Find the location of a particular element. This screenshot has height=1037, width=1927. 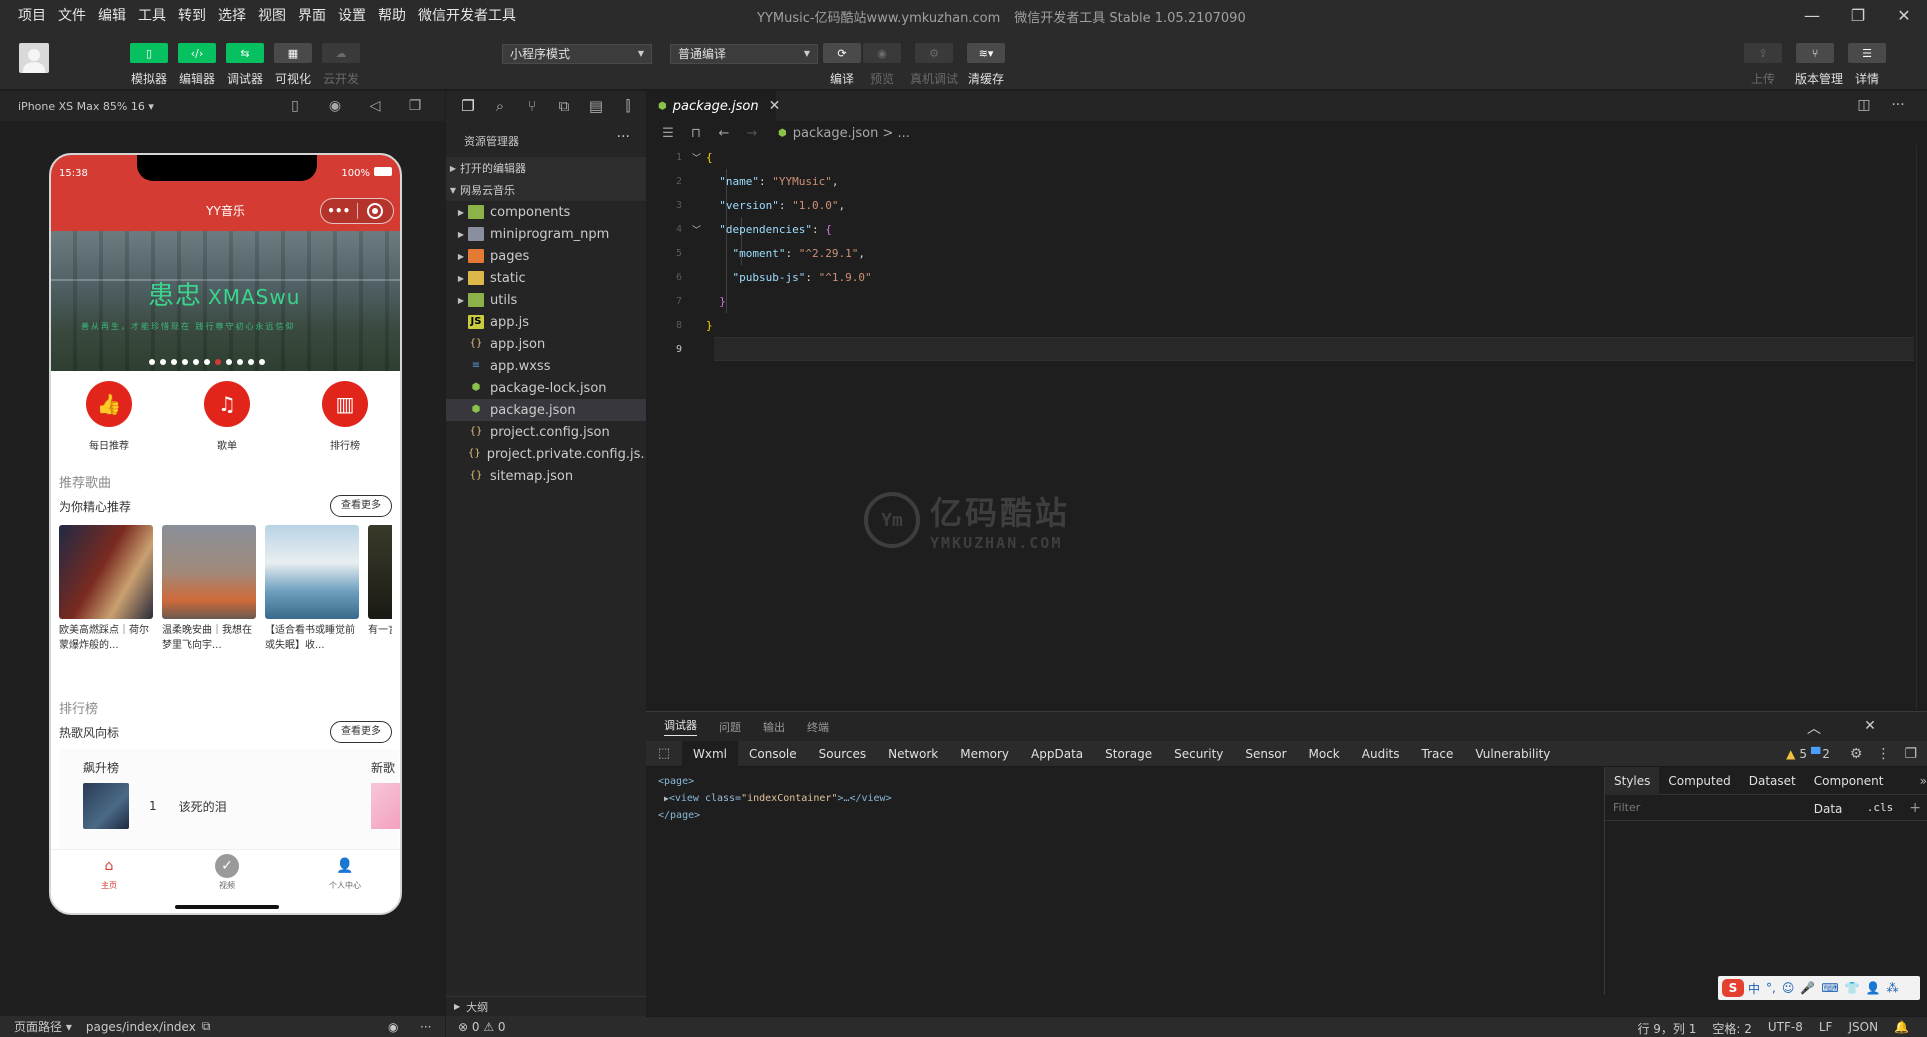

eye-icon: ◉ is located at coordinates (393, 1027).